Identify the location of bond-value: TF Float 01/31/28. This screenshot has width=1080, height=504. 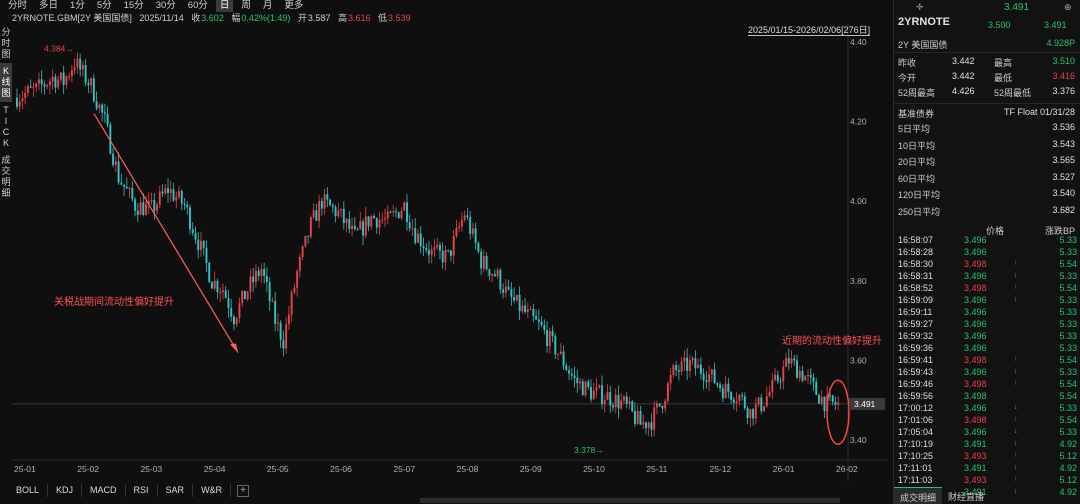
(1039, 112).